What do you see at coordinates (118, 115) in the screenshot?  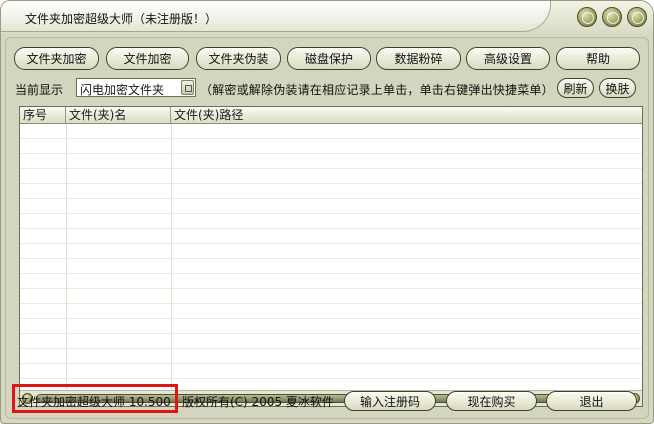 I see `column-name: 文件(夹)名` at bounding box center [118, 115].